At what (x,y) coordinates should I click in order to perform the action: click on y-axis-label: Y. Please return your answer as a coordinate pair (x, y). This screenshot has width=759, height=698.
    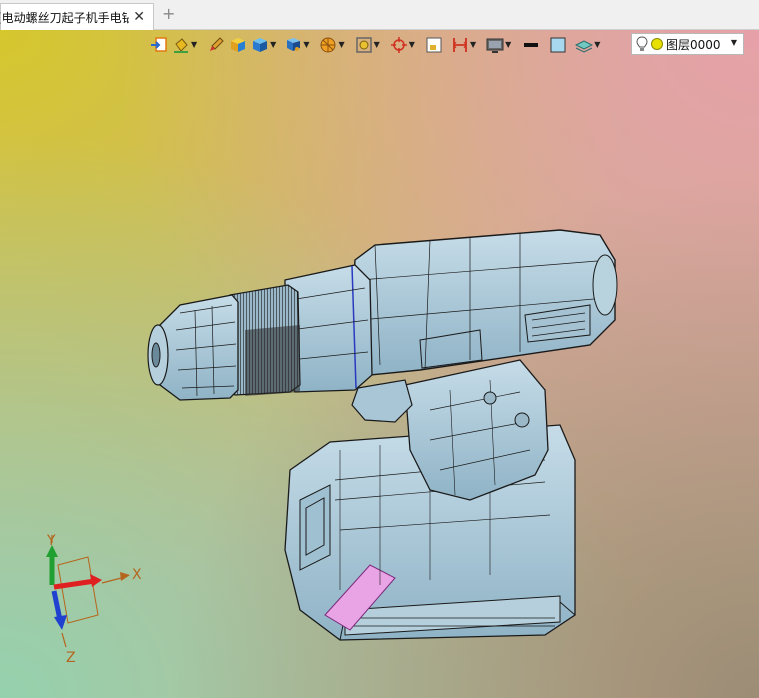
    Looking at the image, I should click on (51, 541).